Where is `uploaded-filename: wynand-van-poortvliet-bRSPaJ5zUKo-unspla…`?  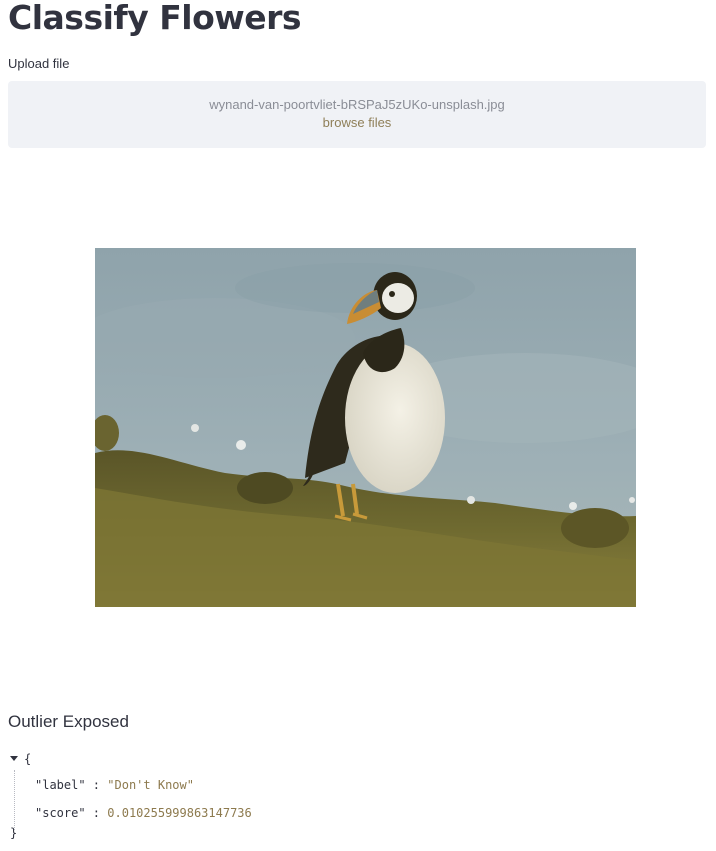
uploaded-filename: wynand-van-poortvliet-bRSPaJ5zUKo-unspla… is located at coordinates (357, 104).